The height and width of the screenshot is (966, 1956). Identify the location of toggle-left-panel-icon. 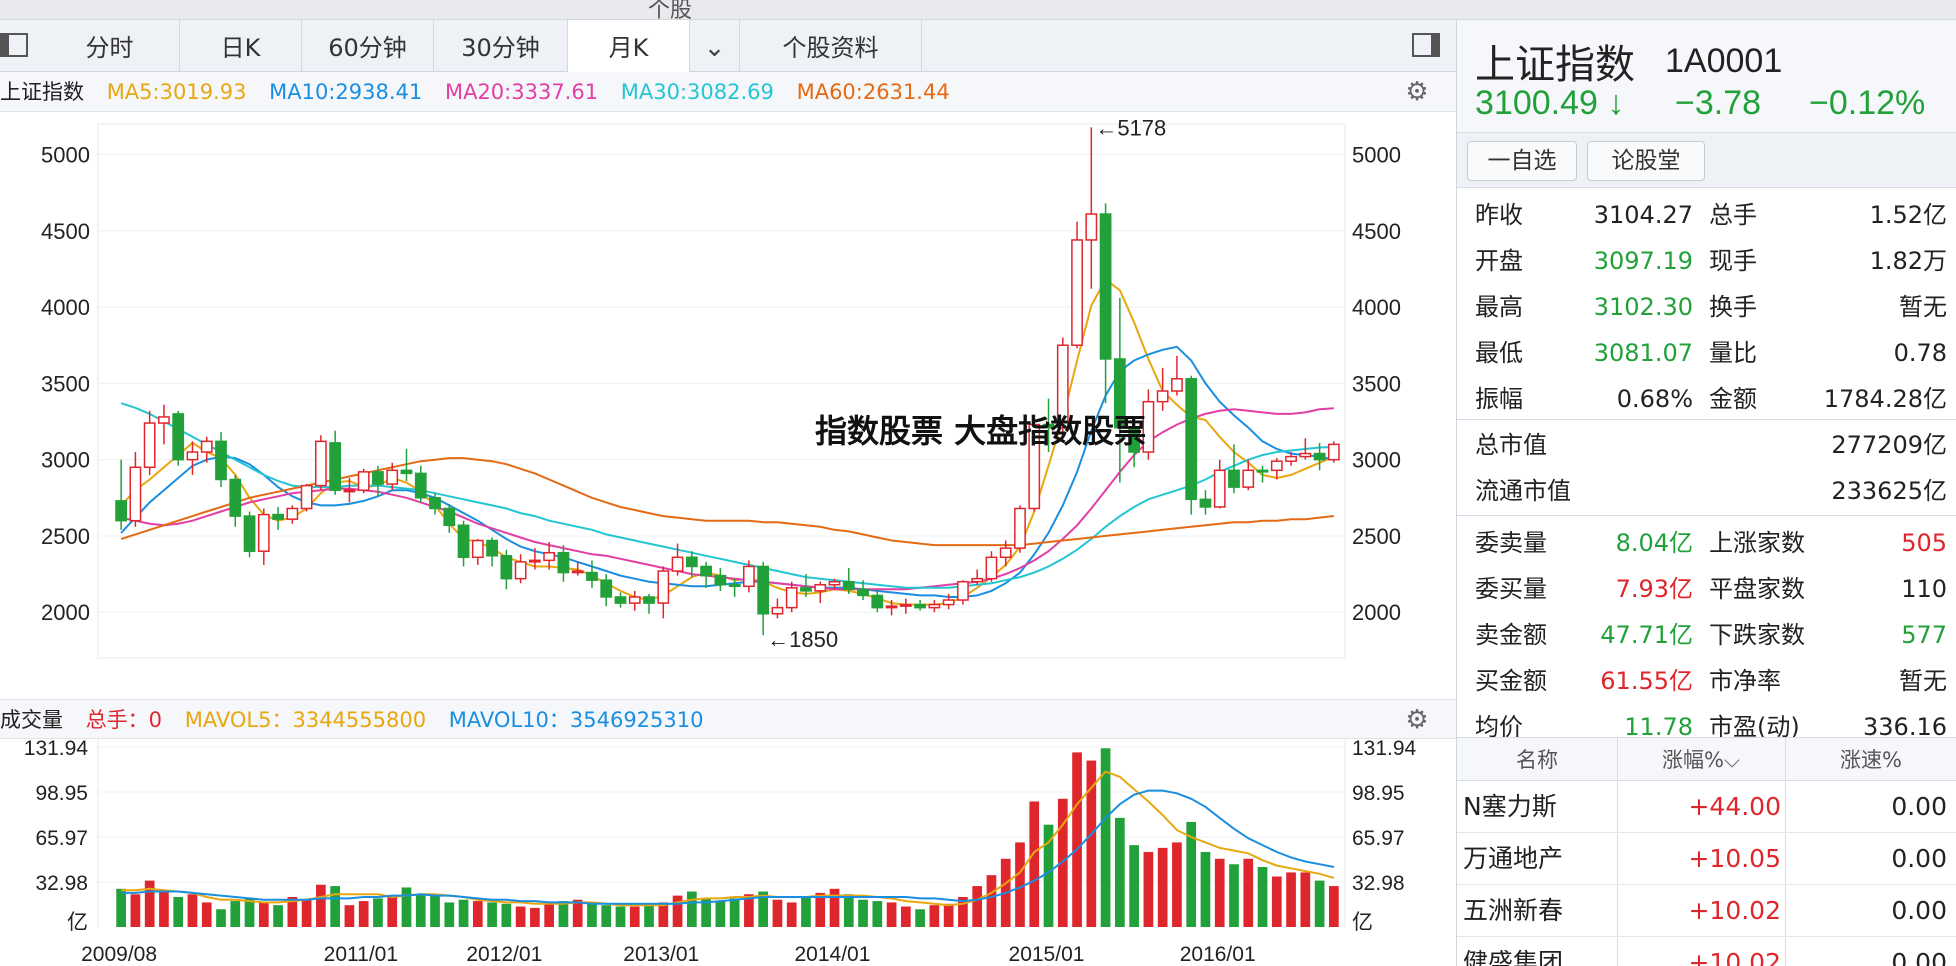
(14, 45).